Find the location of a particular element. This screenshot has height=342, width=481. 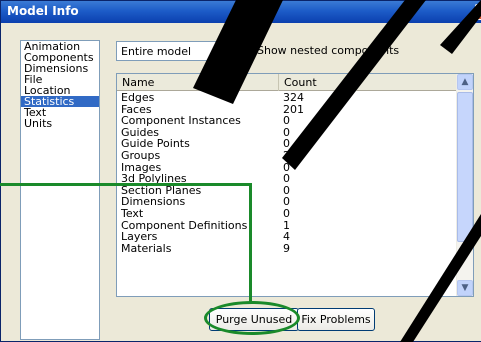

table-row: Materials 9 is located at coordinates (287, 249).